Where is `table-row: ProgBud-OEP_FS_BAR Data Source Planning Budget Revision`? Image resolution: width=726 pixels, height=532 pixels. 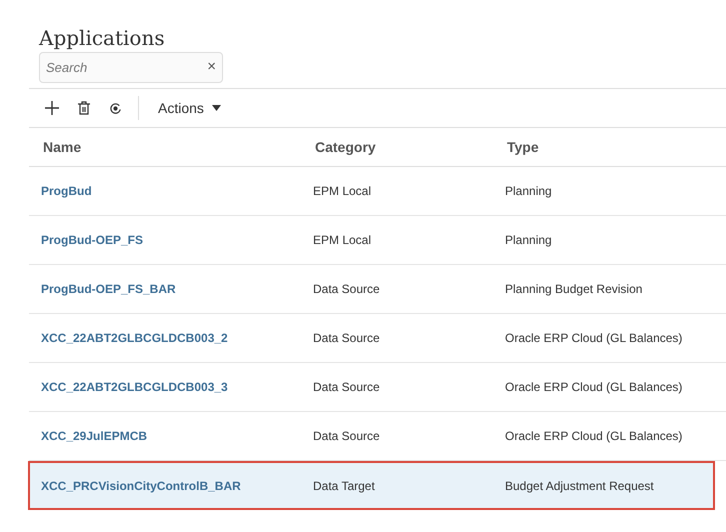 table-row: ProgBud-OEP_FS_BAR Data Source Planning Budget Revision is located at coordinates (377, 289).